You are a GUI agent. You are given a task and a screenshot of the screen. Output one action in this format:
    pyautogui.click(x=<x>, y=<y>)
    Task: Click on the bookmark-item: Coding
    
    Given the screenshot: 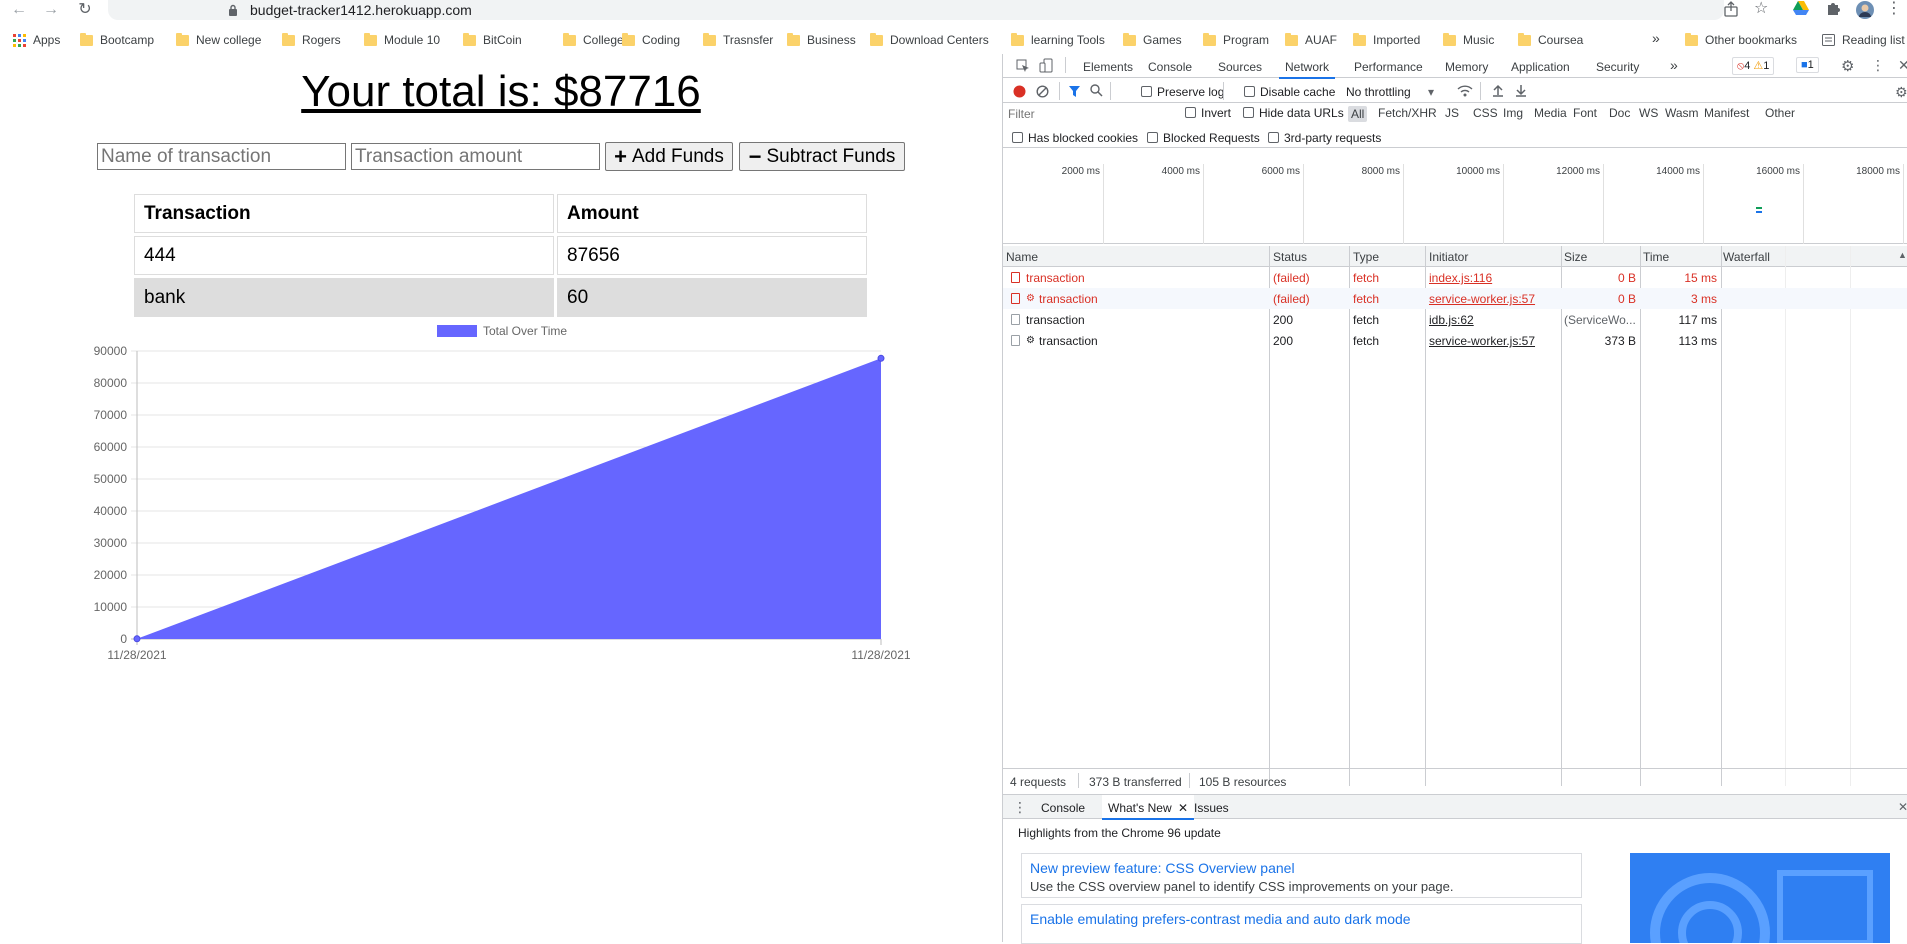 What is the action you would take?
    pyautogui.click(x=651, y=39)
    